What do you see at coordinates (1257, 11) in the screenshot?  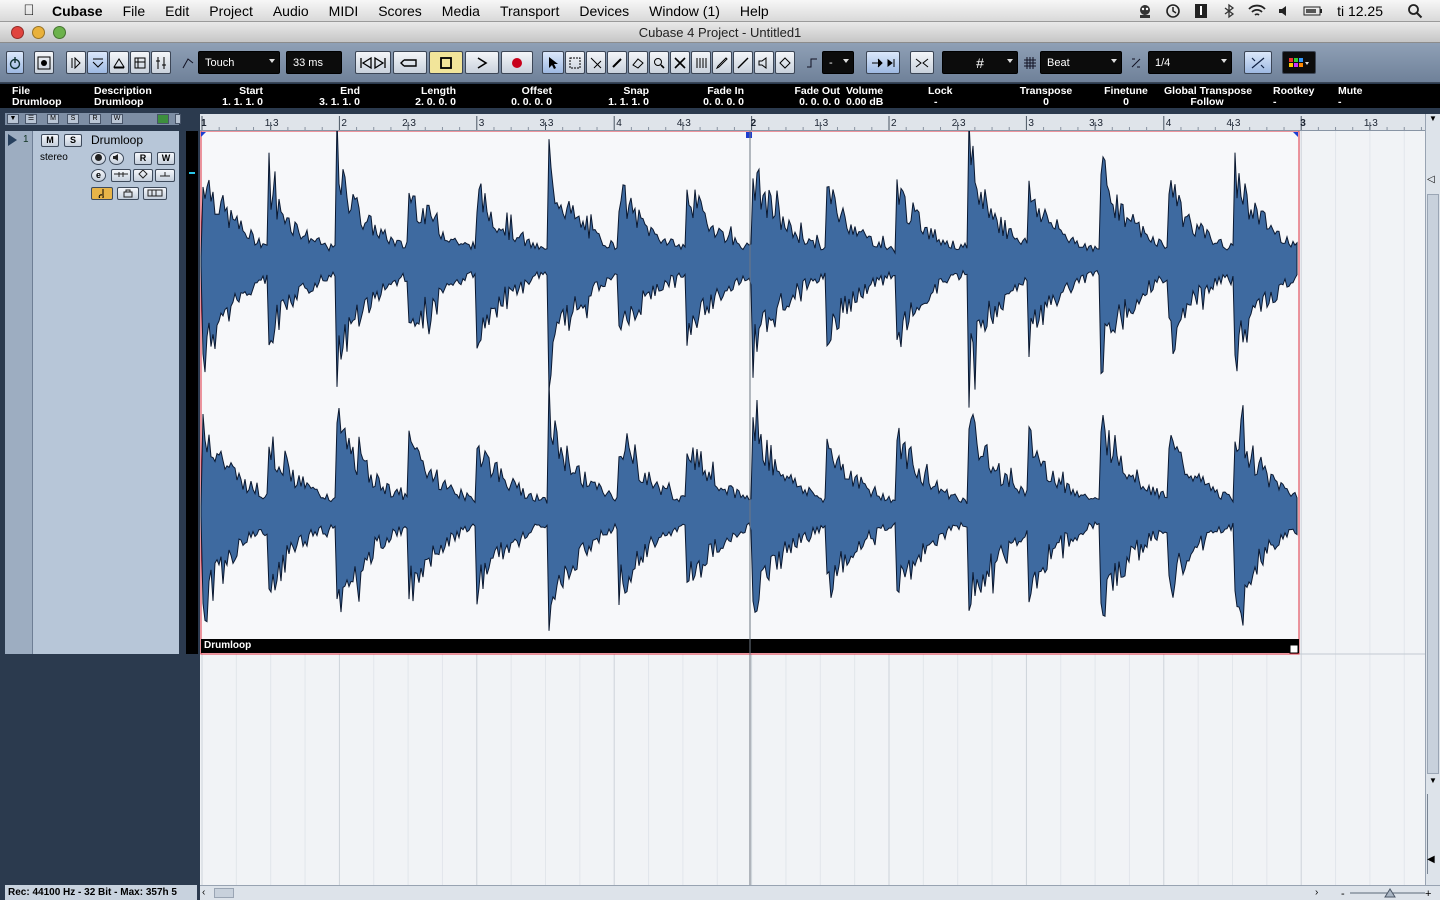 I see `wifi-icon` at bounding box center [1257, 11].